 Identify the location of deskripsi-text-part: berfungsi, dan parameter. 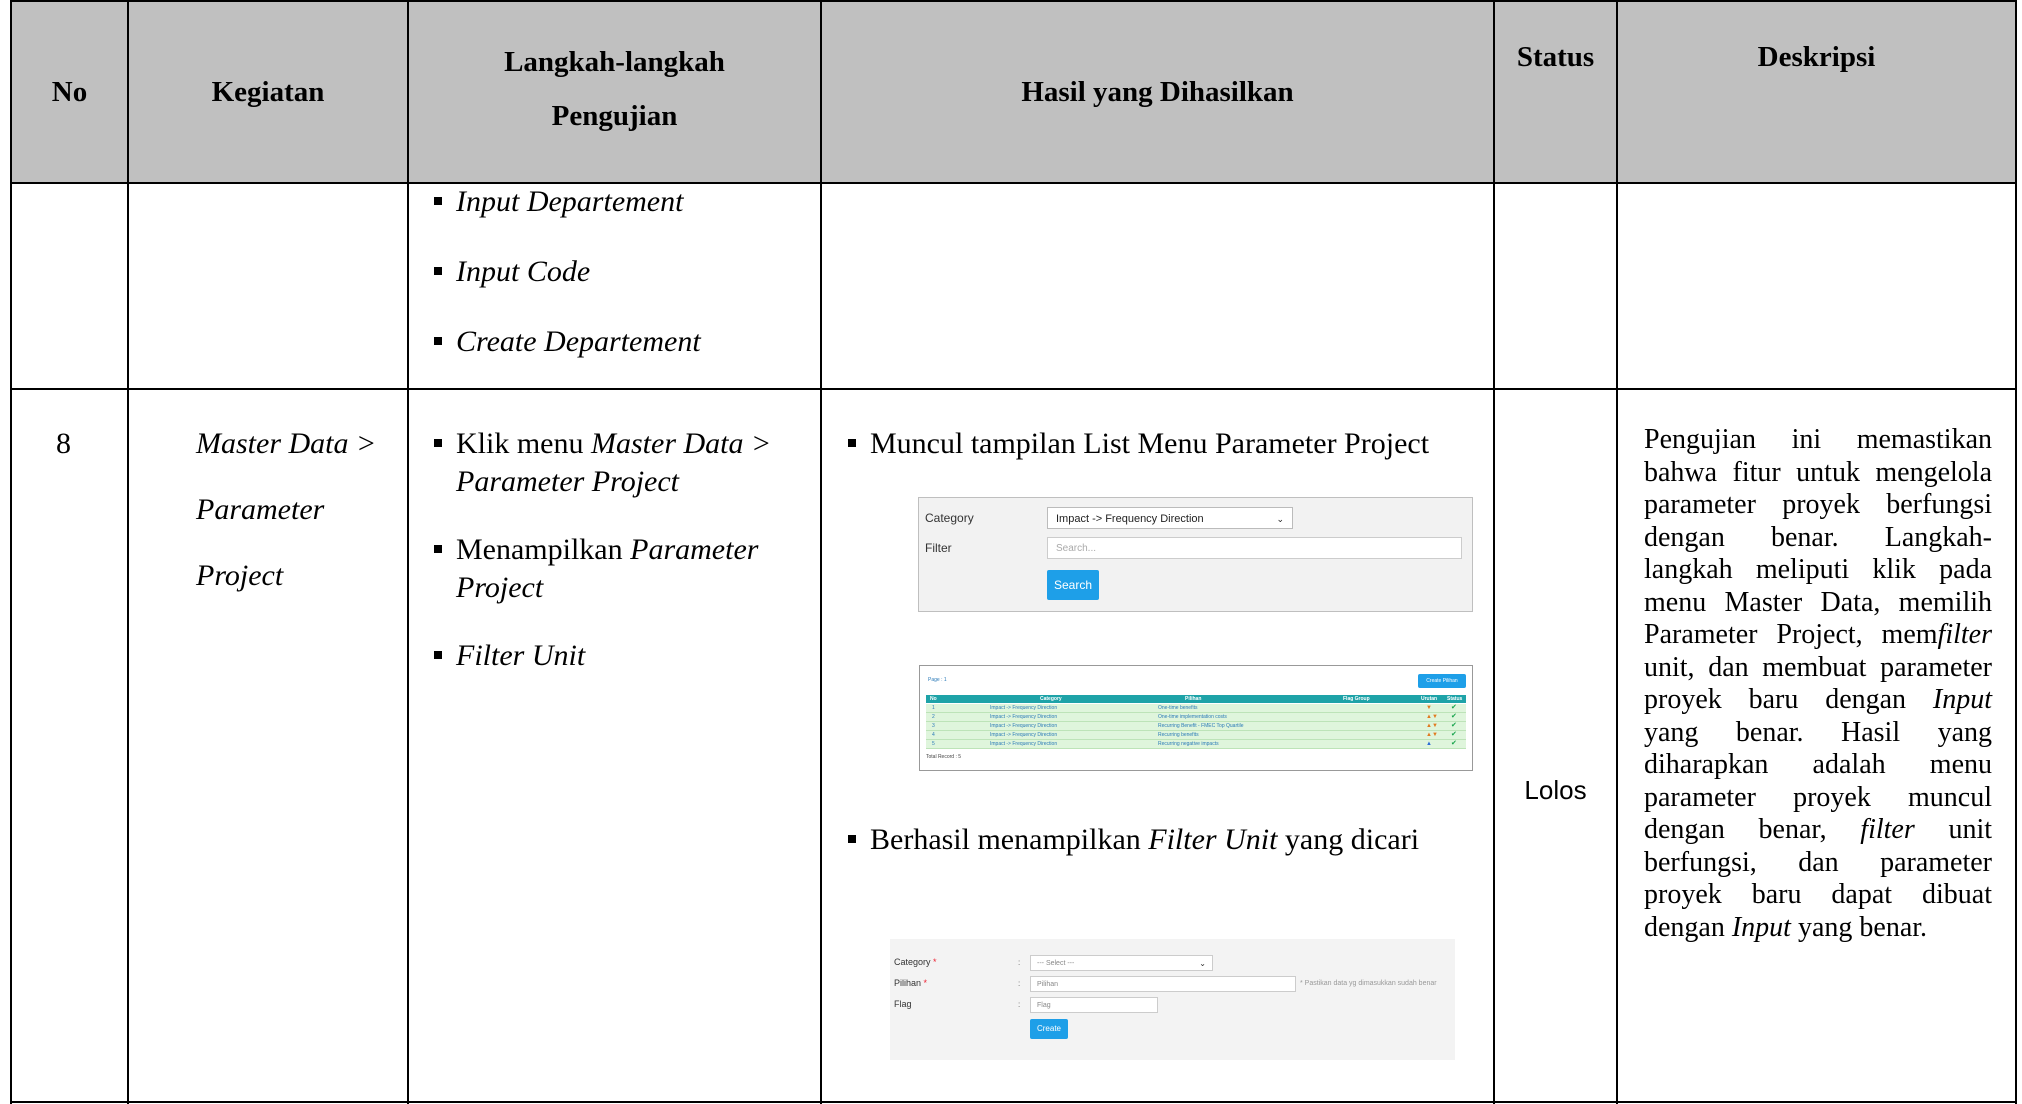
(1818, 862).